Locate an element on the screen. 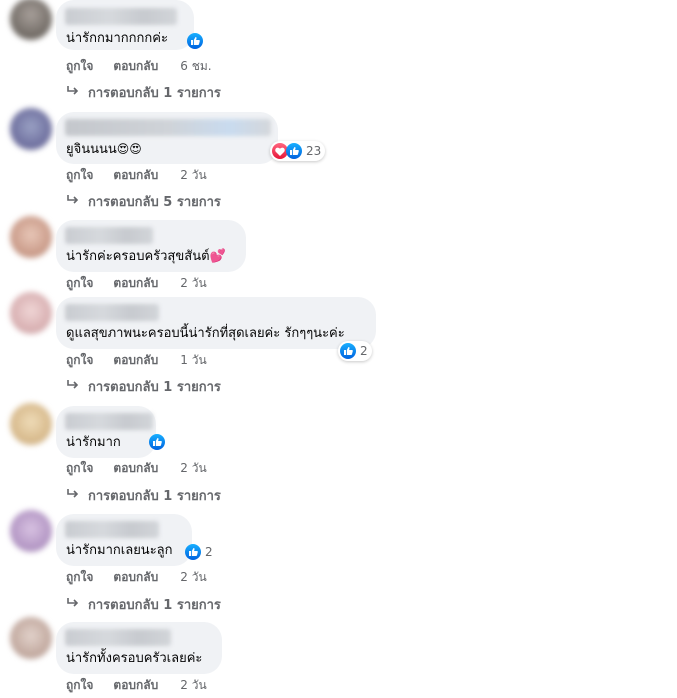  comment-bubble: น่ารักมาก is located at coordinates (106, 432).